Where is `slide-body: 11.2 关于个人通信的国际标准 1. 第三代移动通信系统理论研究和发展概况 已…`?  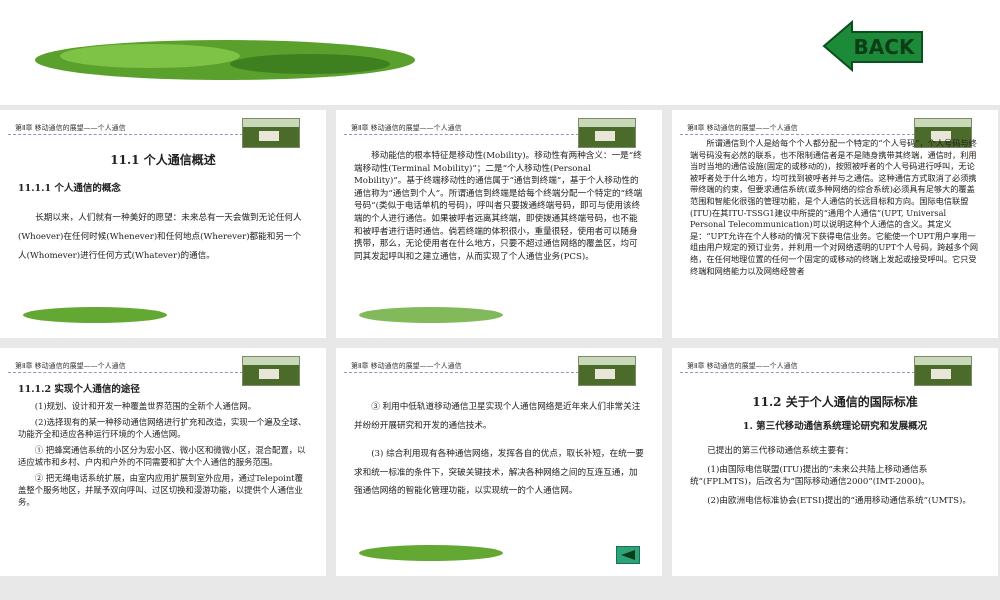 slide-body: 11.2 关于个人通信的国际标准 1. 第三代移动通信系统理论研究和发展概况 已… is located at coordinates (835, 452).